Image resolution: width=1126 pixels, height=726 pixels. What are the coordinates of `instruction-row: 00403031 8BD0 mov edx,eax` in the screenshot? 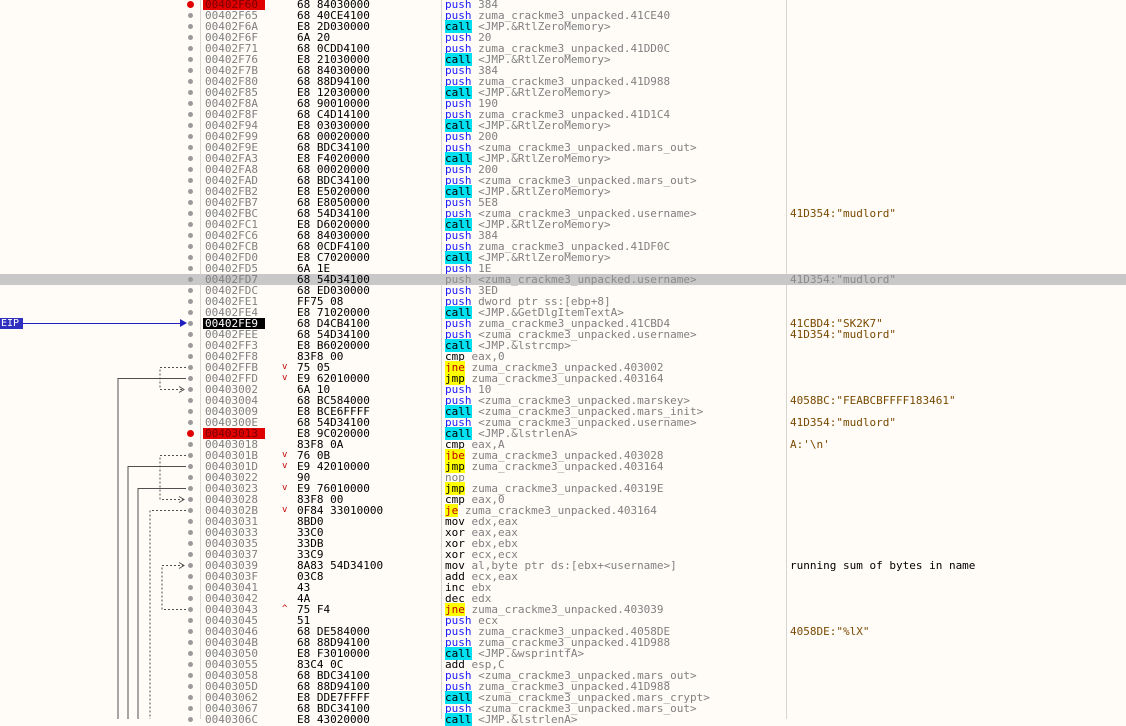 It's located at (563, 521).